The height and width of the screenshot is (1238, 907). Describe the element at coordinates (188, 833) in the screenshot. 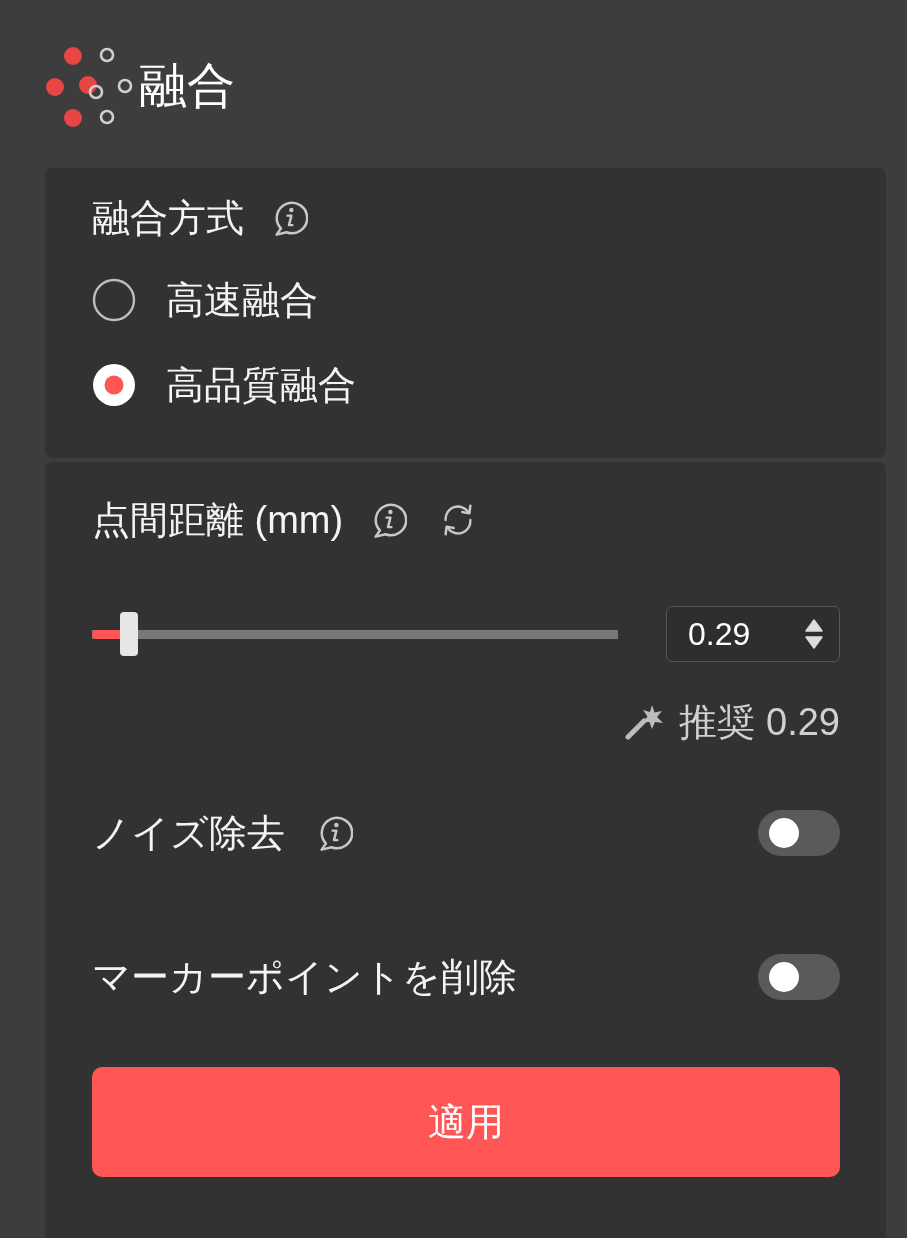

I see `toggle-label: ノイズ除去` at that location.